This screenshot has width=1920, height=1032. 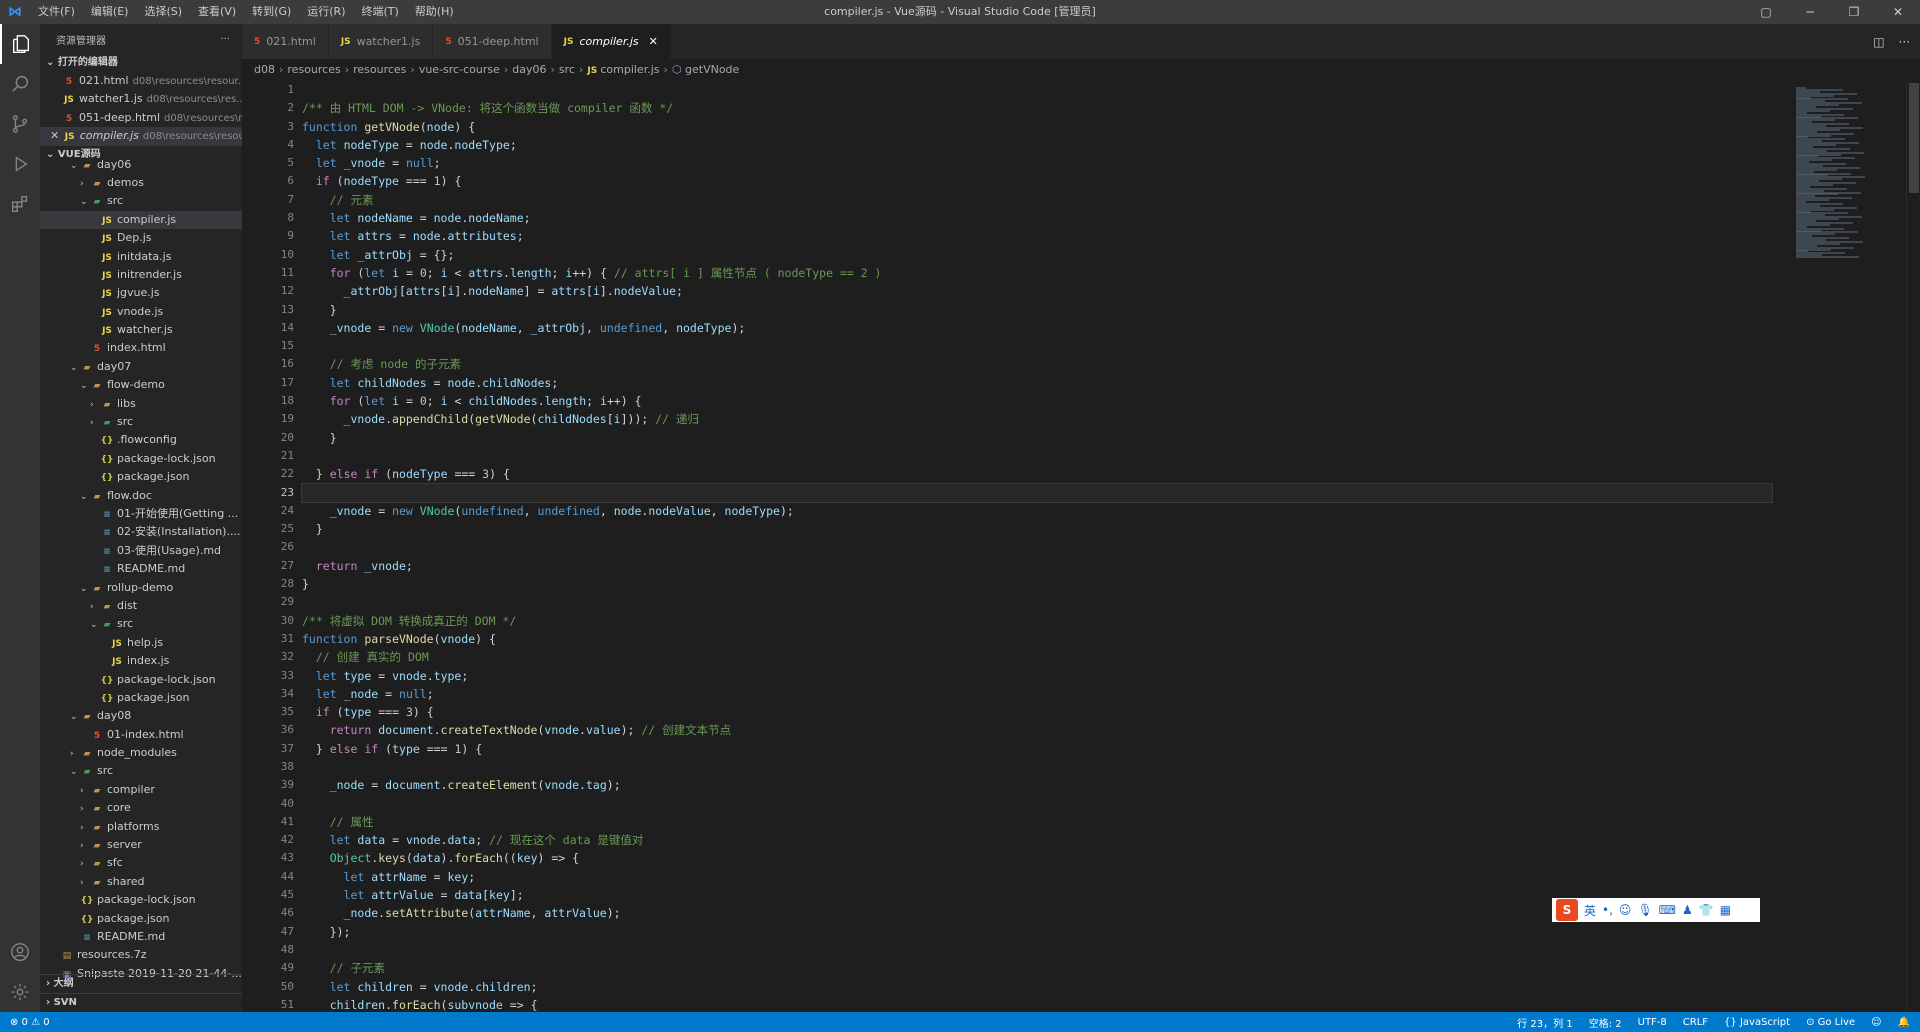 What do you see at coordinates (1027, 987) in the screenshot?
I see `code-line: let children = vnode.children;` at bounding box center [1027, 987].